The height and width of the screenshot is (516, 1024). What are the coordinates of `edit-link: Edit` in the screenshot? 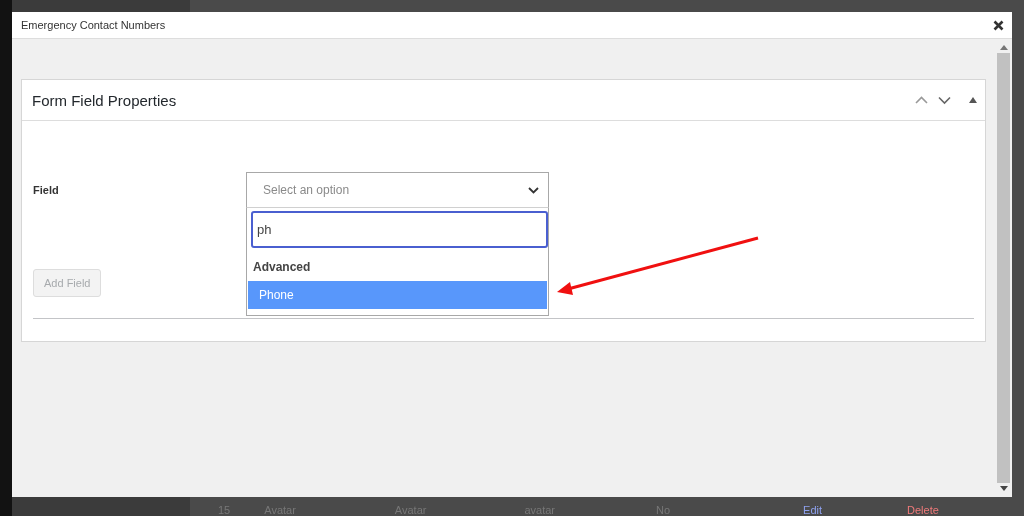 It's located at (813, 510).